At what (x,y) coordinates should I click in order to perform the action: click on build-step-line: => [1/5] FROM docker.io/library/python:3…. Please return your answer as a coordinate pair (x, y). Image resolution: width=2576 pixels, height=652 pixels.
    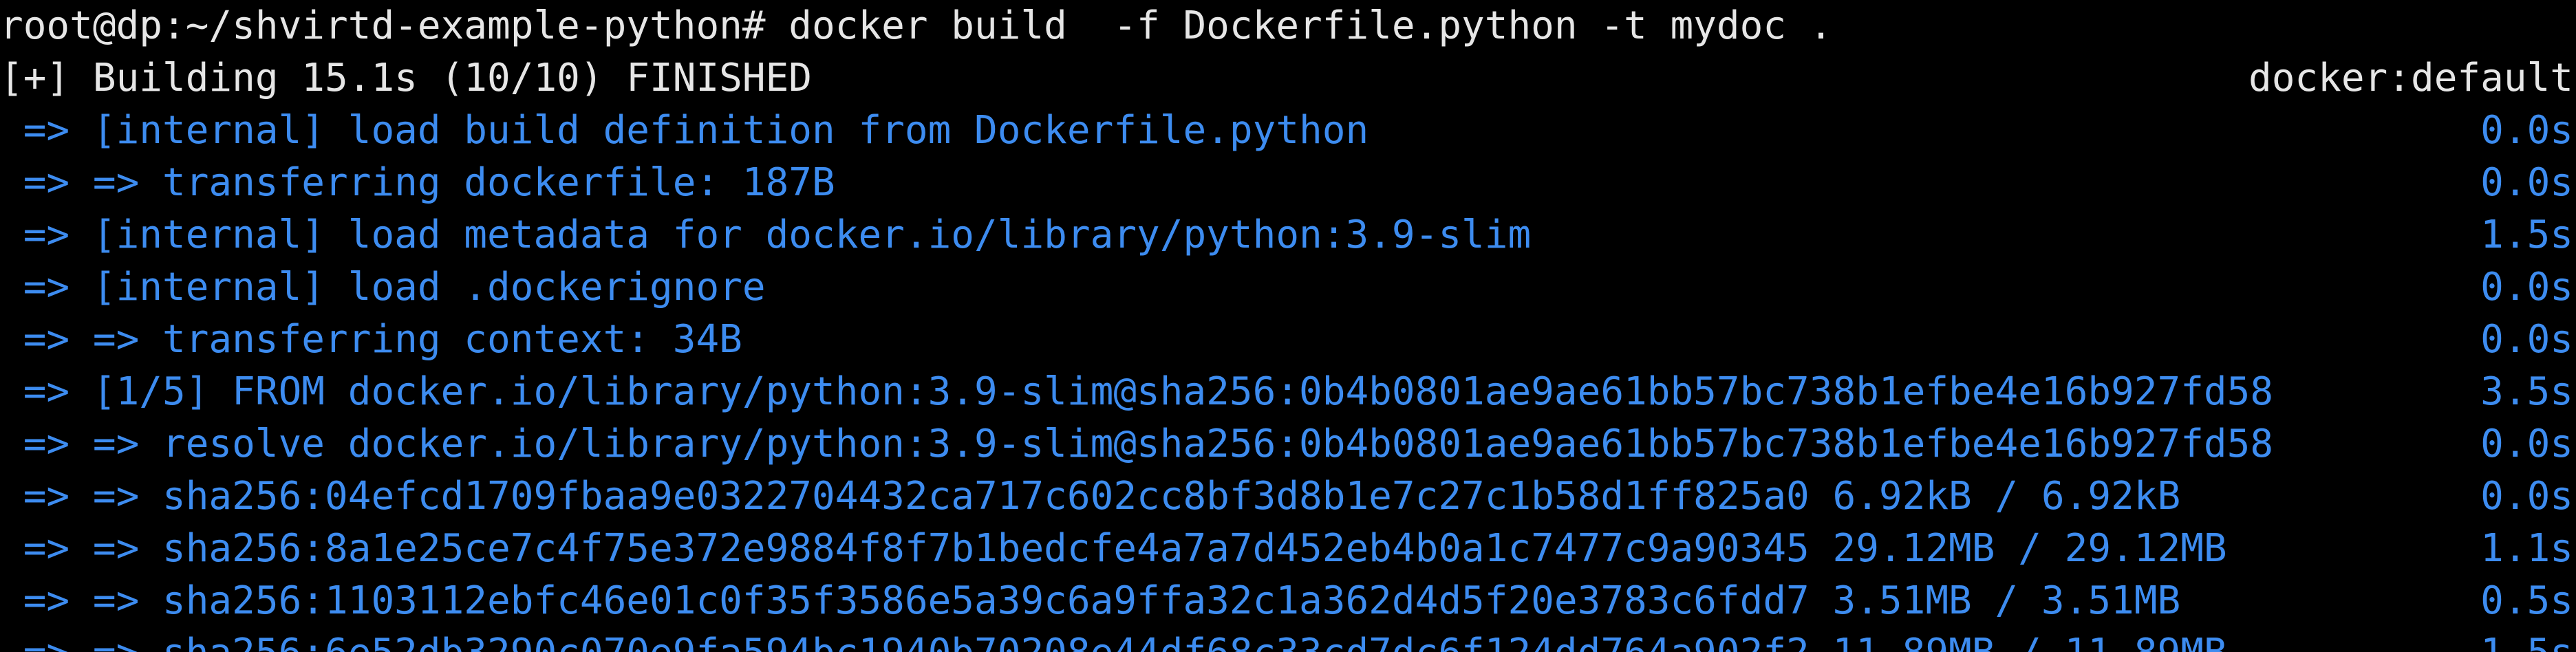
    Looking at the image, I should click on (1288, 392).